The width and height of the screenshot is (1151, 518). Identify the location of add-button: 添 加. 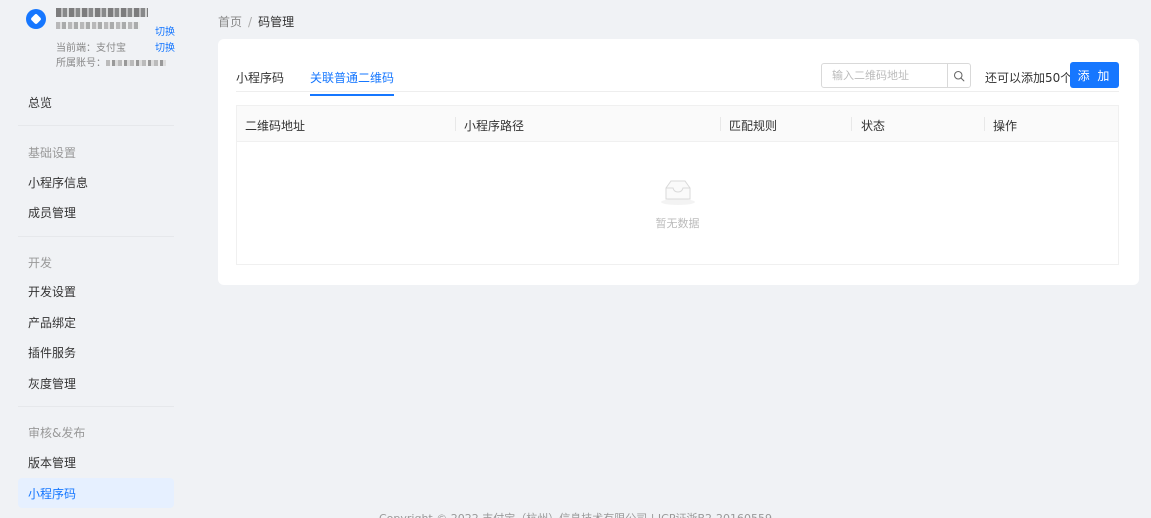
(1094, 75).